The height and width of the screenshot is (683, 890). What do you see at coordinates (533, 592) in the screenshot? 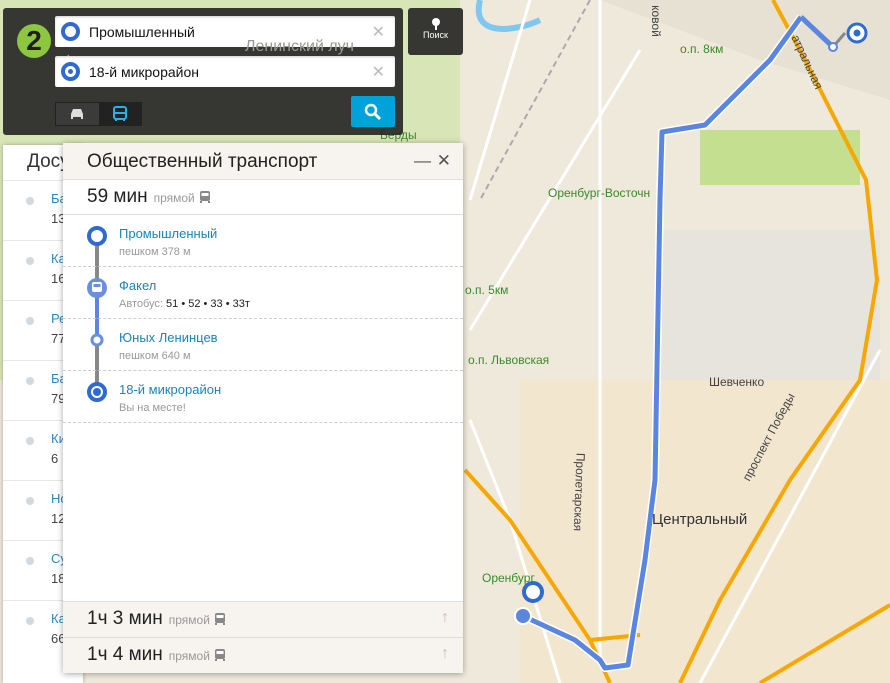
I see `start-marker-icon` at bounding box center [533, 592].